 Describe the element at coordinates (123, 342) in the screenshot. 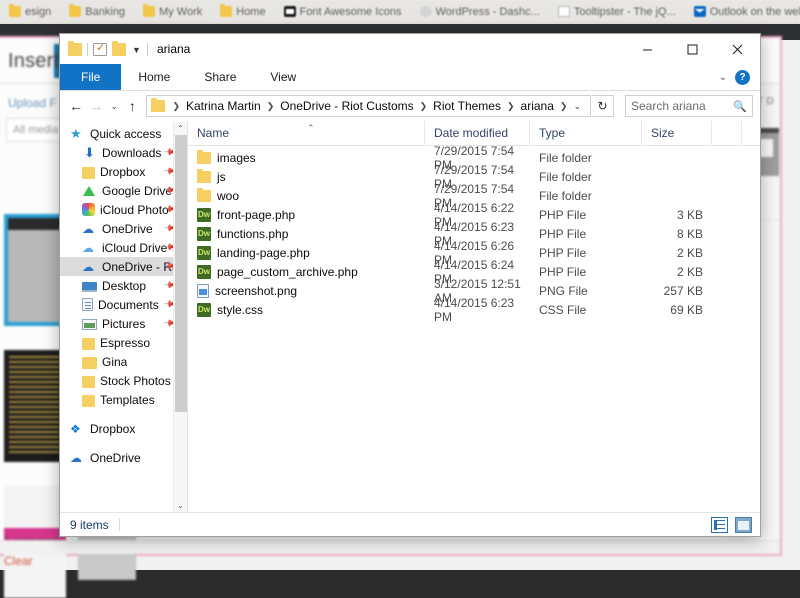

I see `sidebar-item-espresso: Espresso` at that location.